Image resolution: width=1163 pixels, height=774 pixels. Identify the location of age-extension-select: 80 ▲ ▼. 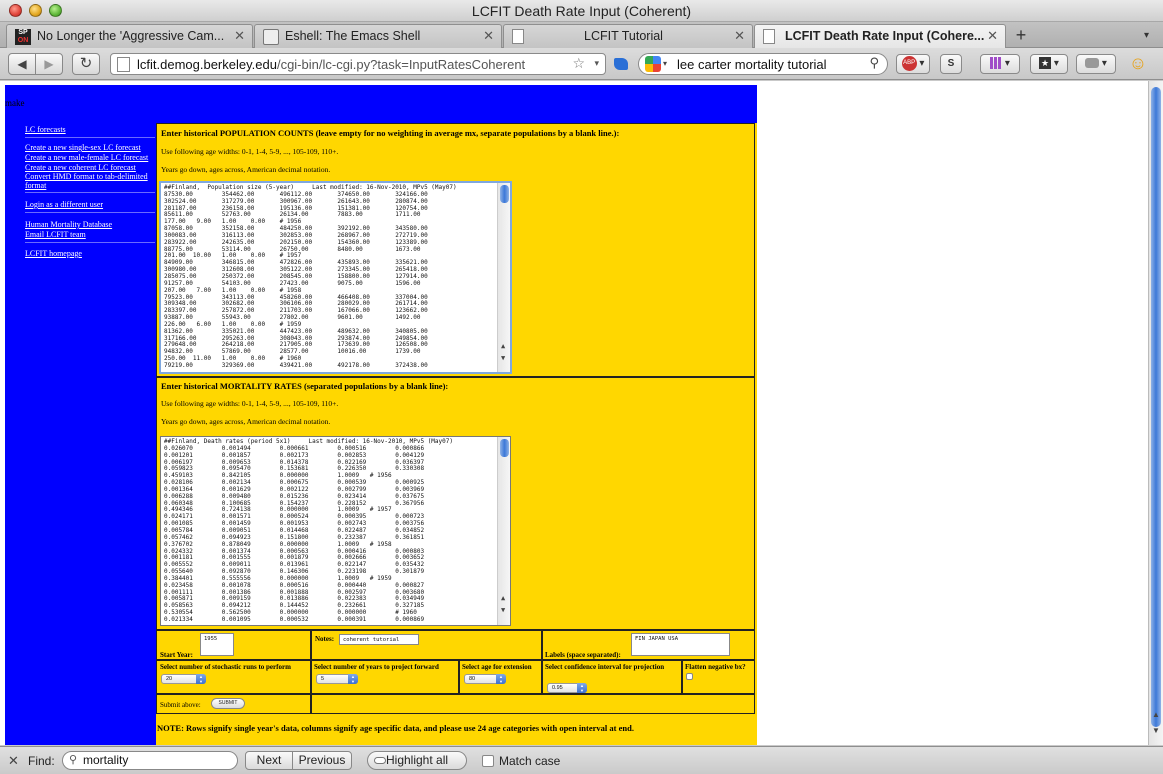
(485, 679).